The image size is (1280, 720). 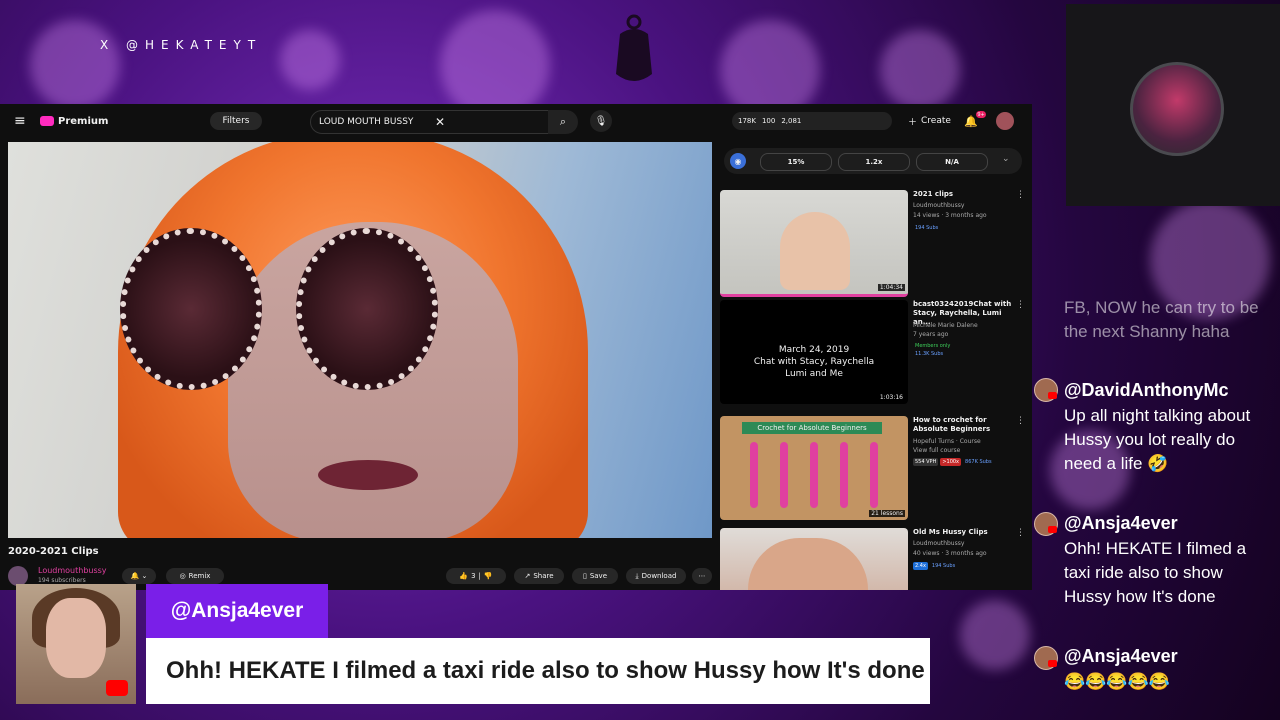 I want to click on search-query-text: LOUD MOUTH BUSSY, so click(x=366, y=122).